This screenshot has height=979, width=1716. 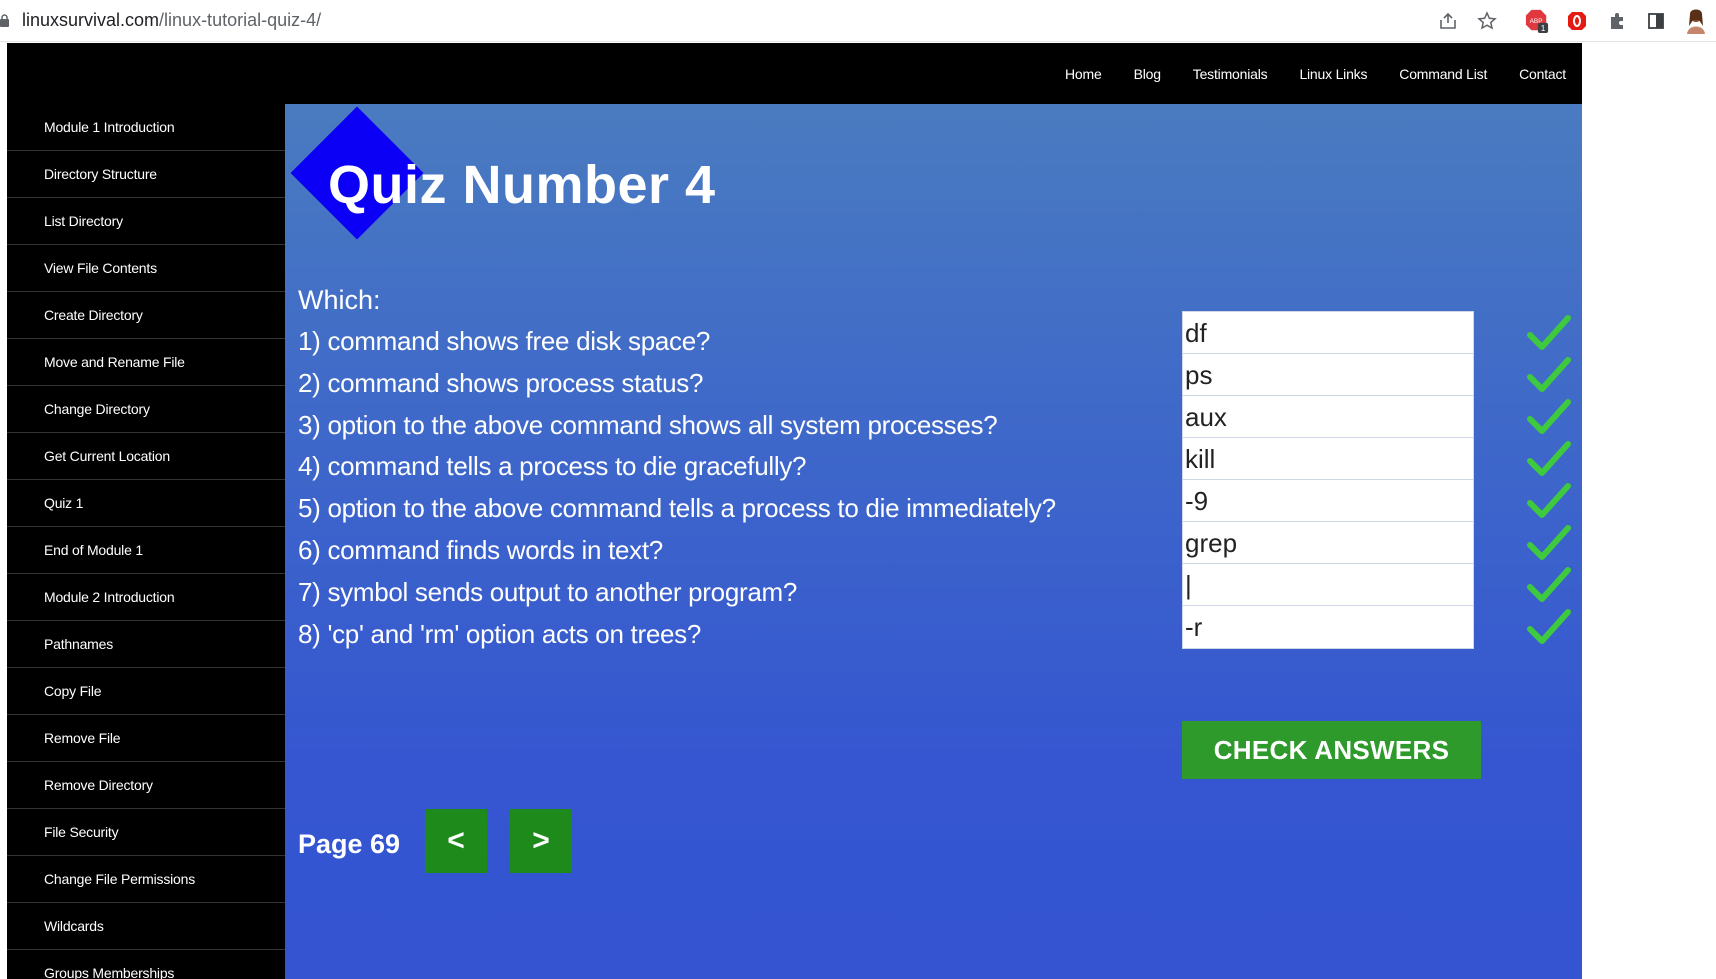 What do you see at coordinates (1487, 21) in the screenshot?
I see `bookmark-star-icon` at bounding box center [1487, 21].